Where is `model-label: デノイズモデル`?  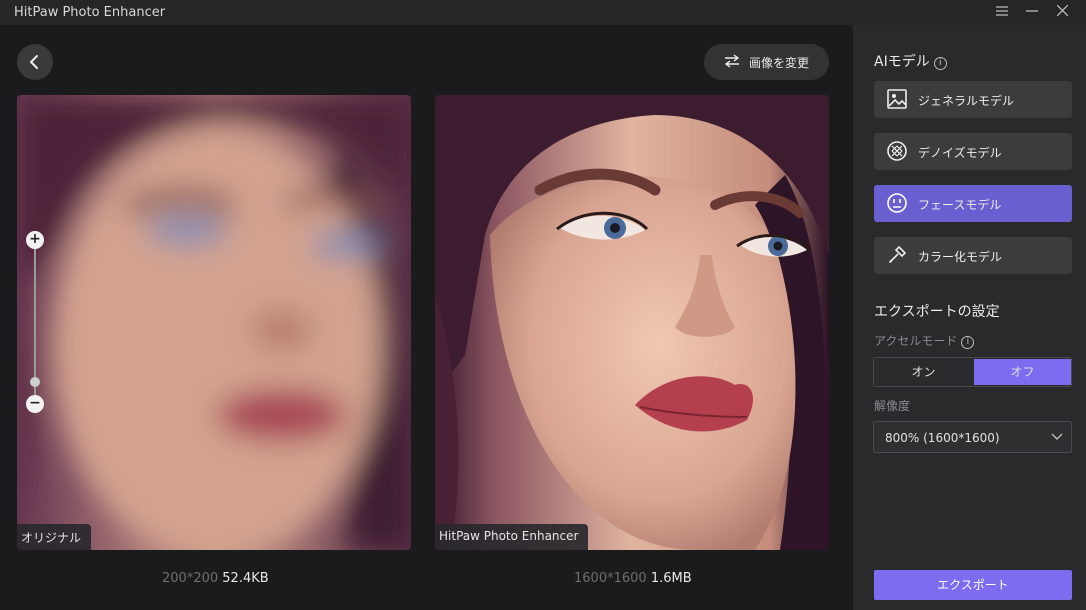
model-label: デノイズモデル is located at coordinates (960, 153).